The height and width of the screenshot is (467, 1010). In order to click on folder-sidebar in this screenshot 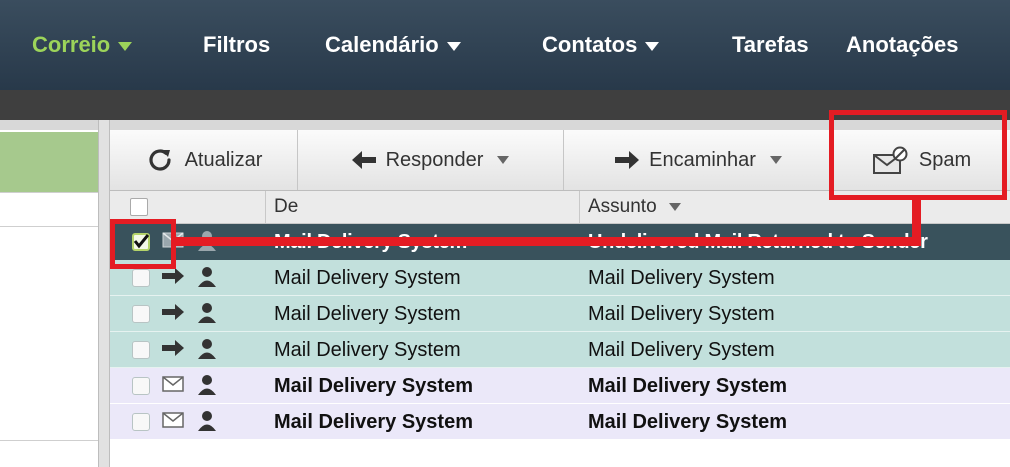, I will do `click(49, 298)`.